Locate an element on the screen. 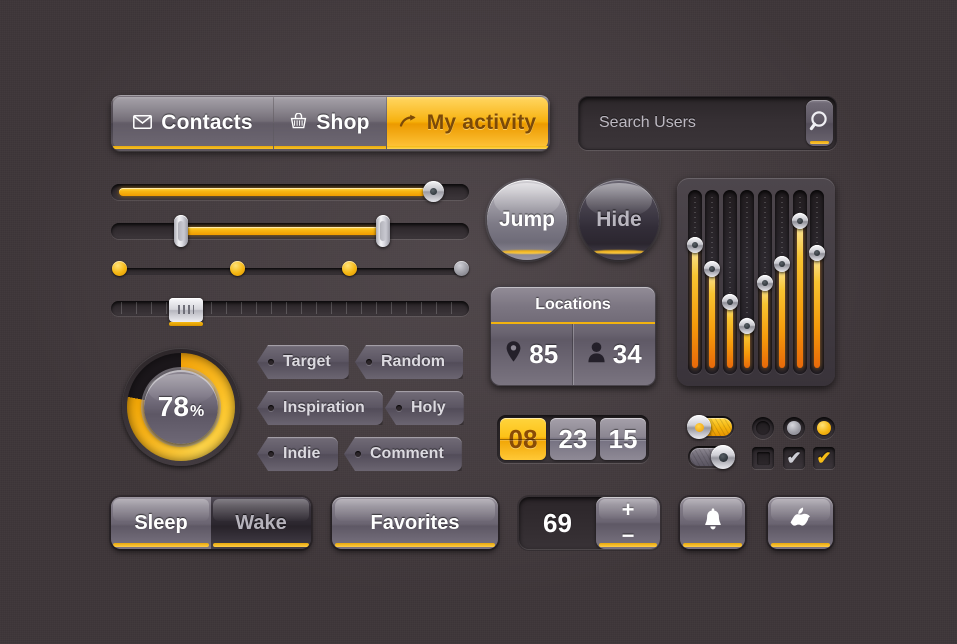 This screenshot has height=644, width=957. slider-grip-handle is located at coordinates (186, 312).